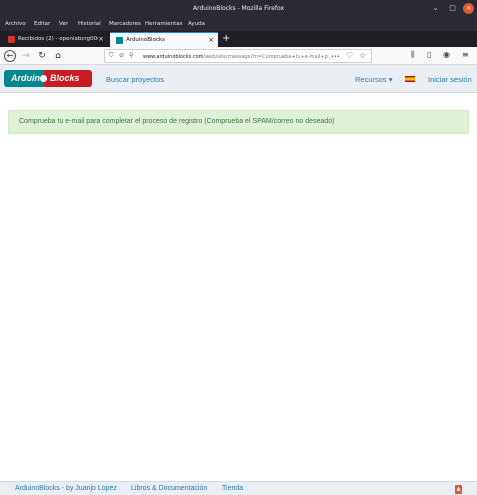 The height and width of the screenshot is (495, 477). What do you see at coordinates (66, 488) in the screenshot?
I see `footer-credit-link: ArduinoBlocks - by Juanjo Lopez` at bounding box center [66, 488].